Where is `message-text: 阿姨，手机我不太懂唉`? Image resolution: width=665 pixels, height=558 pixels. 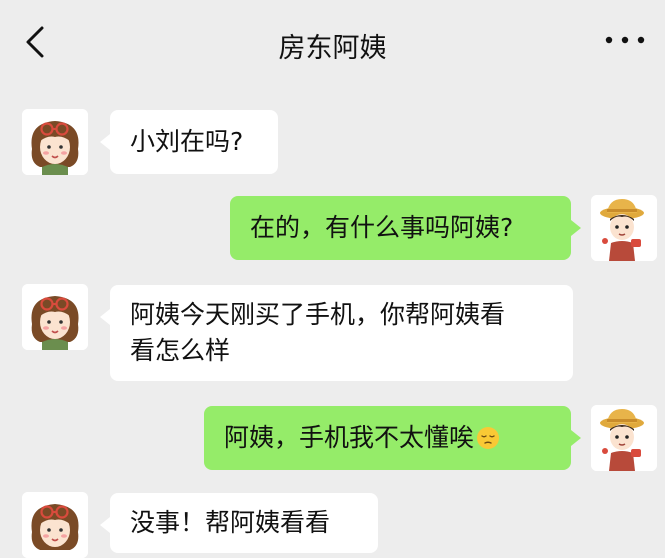 message-text: 阿姨，手机我不太懂唉 is located at coordinates (349, 437).